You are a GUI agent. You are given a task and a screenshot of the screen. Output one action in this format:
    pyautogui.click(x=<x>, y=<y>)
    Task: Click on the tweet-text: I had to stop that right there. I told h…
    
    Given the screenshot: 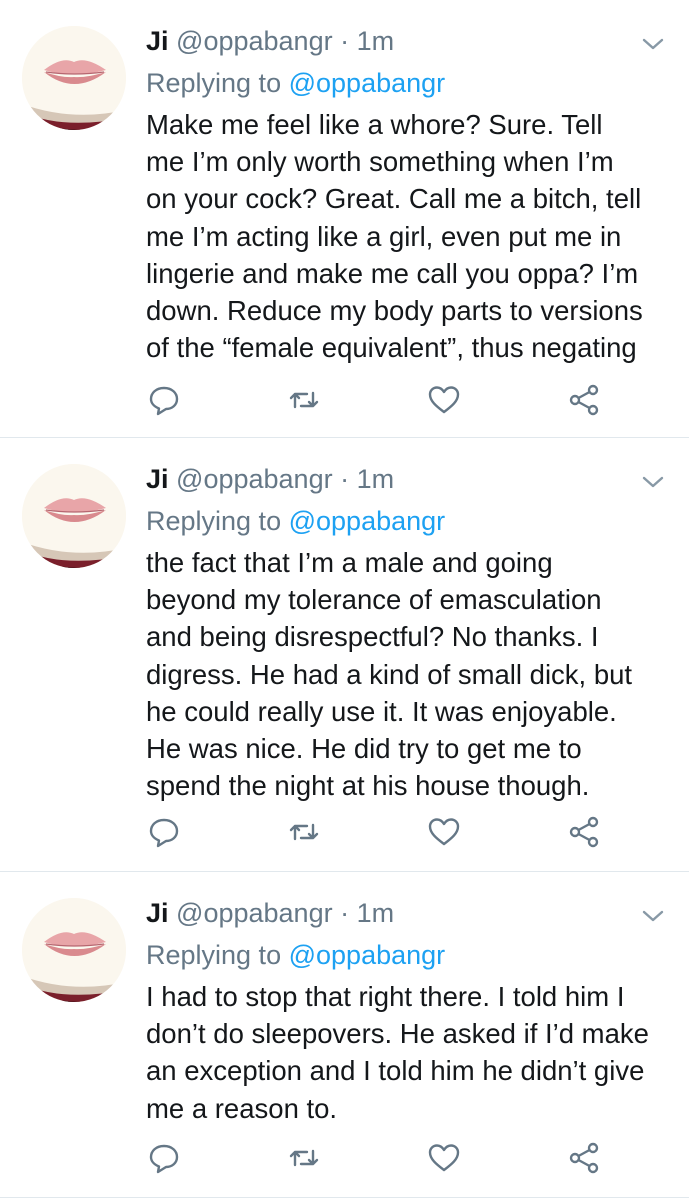 What is the action you would take?
    pyautogui.click(x=411, y=1052)
    